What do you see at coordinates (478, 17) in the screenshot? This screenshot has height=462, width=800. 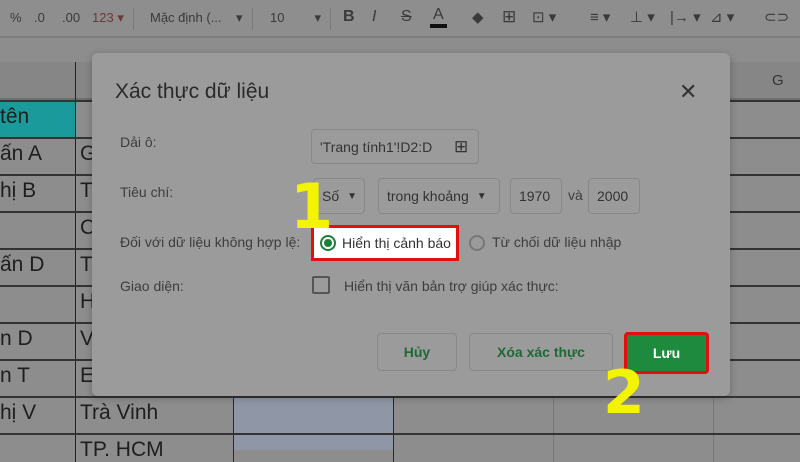 I see `fill-color-icon: ◆` at bounding box center [478, 17].